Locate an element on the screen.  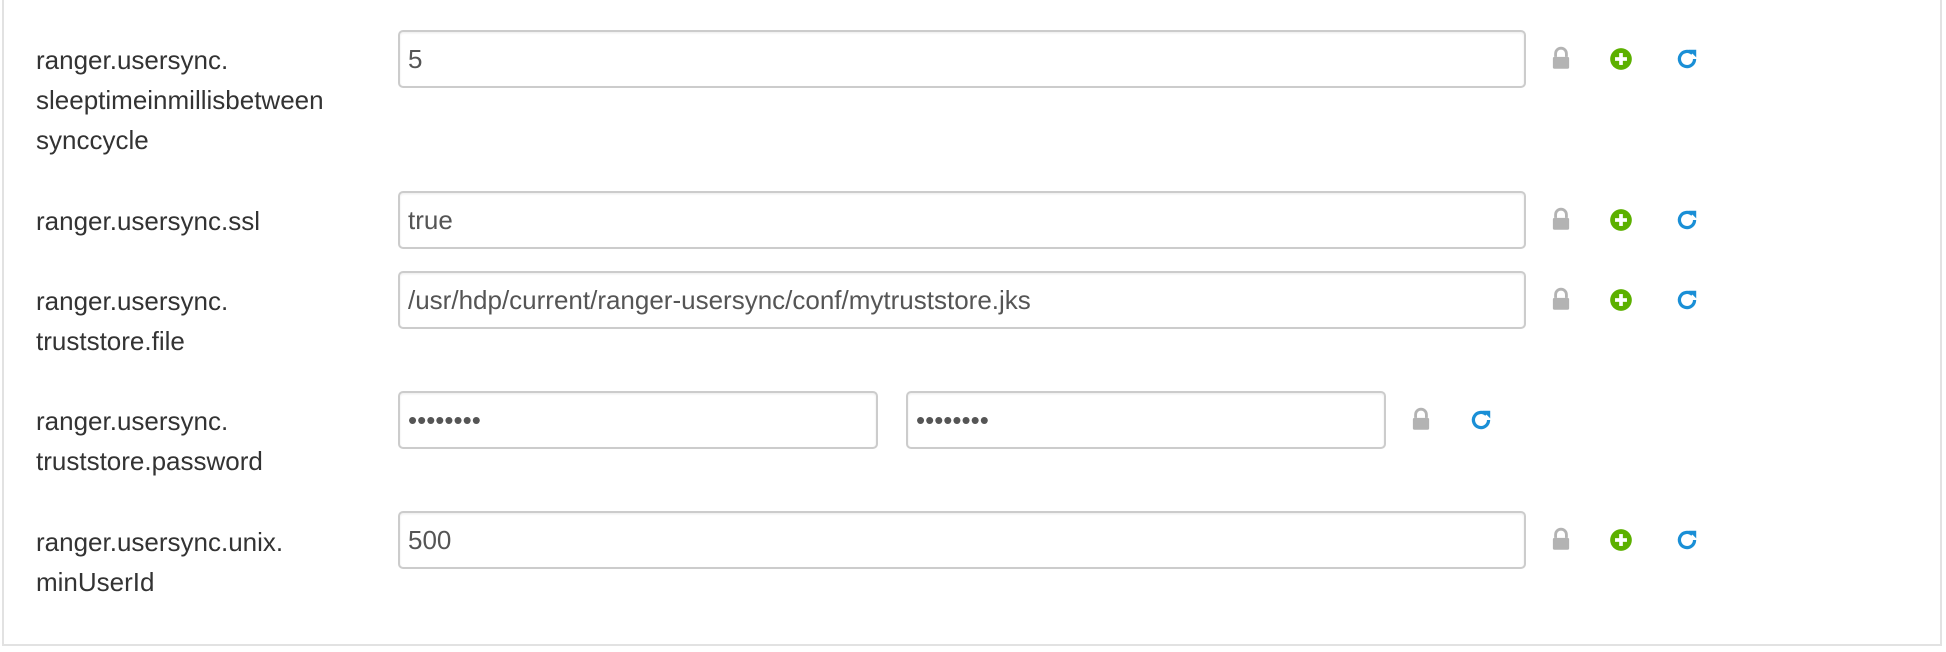
property-name: ranger.usersync. truststore.password is located at coordinates (149, 441).